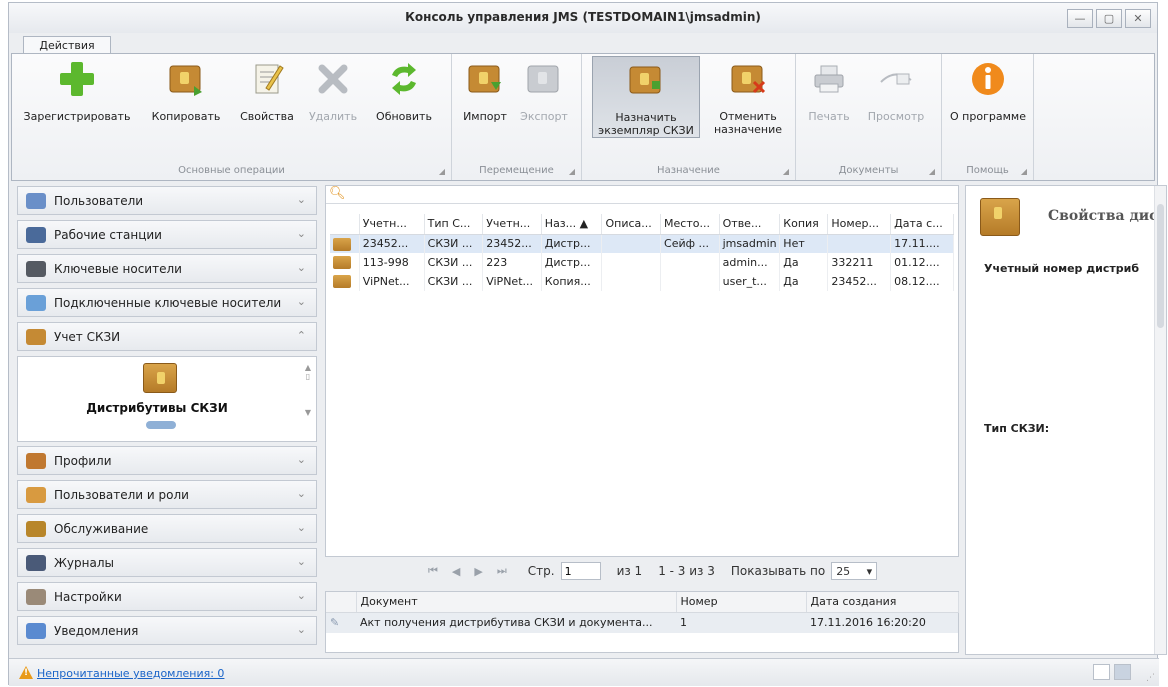 The height and width of the screenshot is (687, 1168). I want to click on group-docs-caption: Документы, so click(868, 170).